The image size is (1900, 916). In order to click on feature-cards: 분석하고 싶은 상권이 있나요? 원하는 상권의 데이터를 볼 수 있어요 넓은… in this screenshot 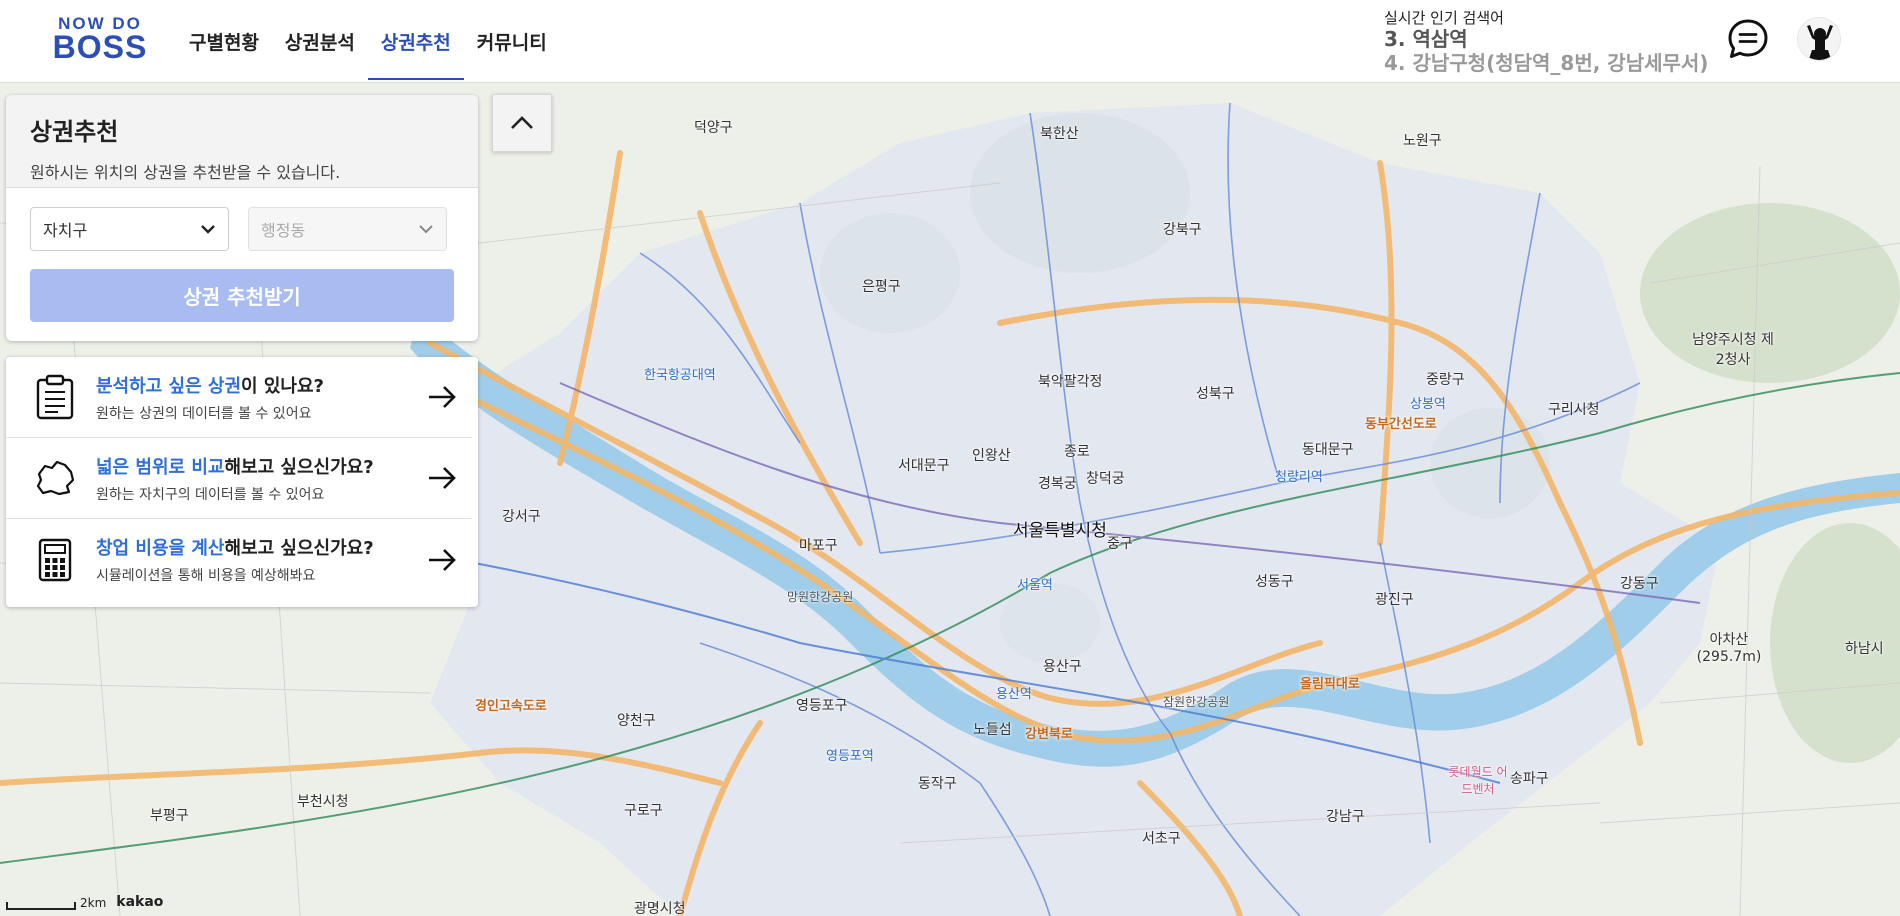, I will do `click(242, 482)`.